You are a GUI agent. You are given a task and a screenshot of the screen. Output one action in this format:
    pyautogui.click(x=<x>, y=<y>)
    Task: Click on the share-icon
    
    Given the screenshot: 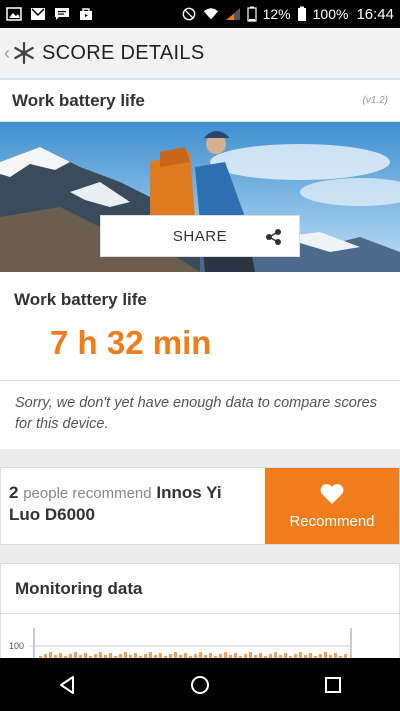 What is the action you would take?
    pyautogui.click(x=273, y=237)
    